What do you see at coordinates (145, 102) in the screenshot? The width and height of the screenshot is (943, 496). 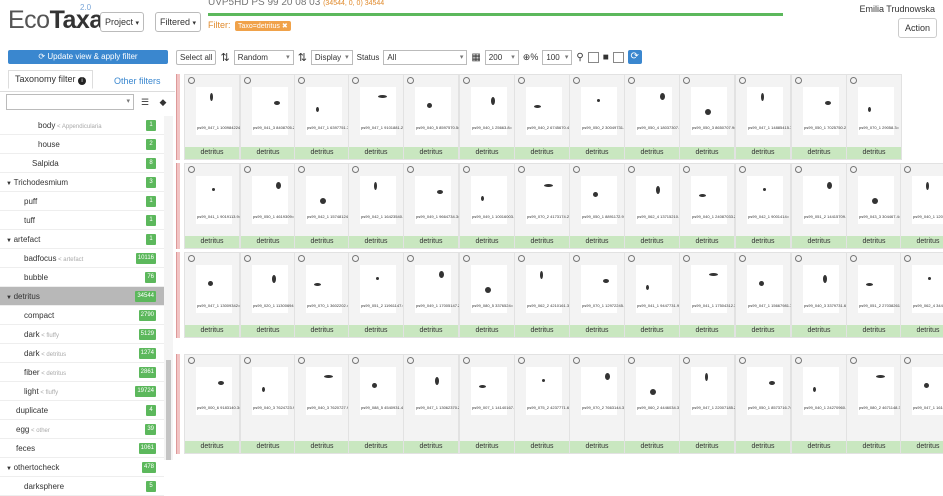 I see `list-view-icon: ☰` at bounding box center [145, 102].